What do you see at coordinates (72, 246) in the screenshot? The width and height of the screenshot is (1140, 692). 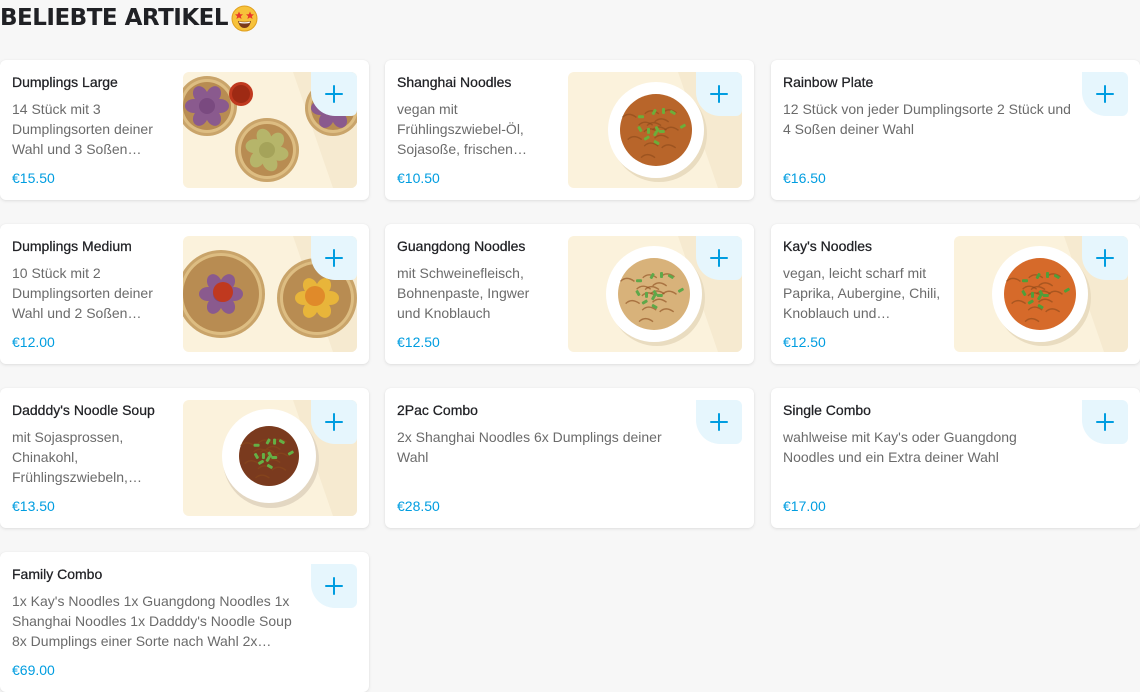 I see `product-name: Dumplings Medium` at bounding box center [72, 246].